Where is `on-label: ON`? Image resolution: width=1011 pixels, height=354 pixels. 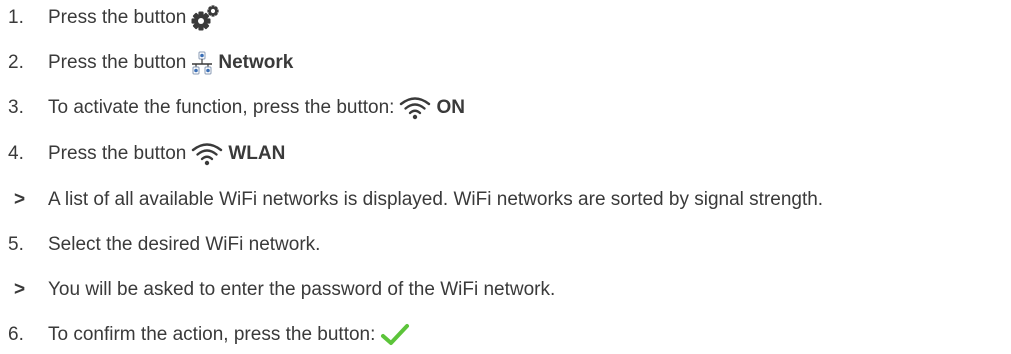 on-label: ON is located at coordinates (450, 107).